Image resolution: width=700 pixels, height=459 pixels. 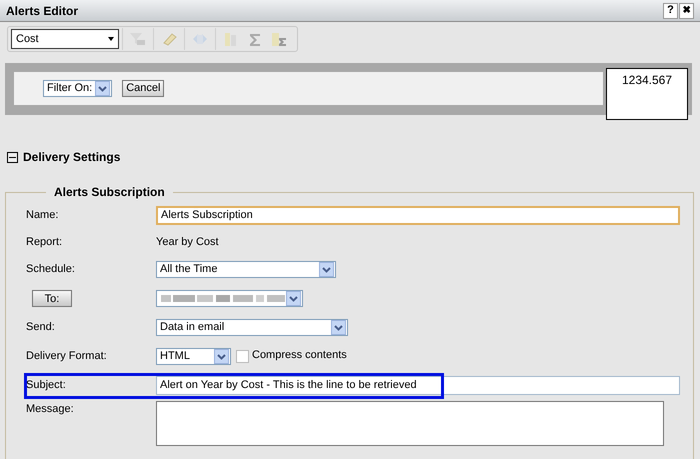 I want to click on field-label: Send:, so click(x=40, y=328).